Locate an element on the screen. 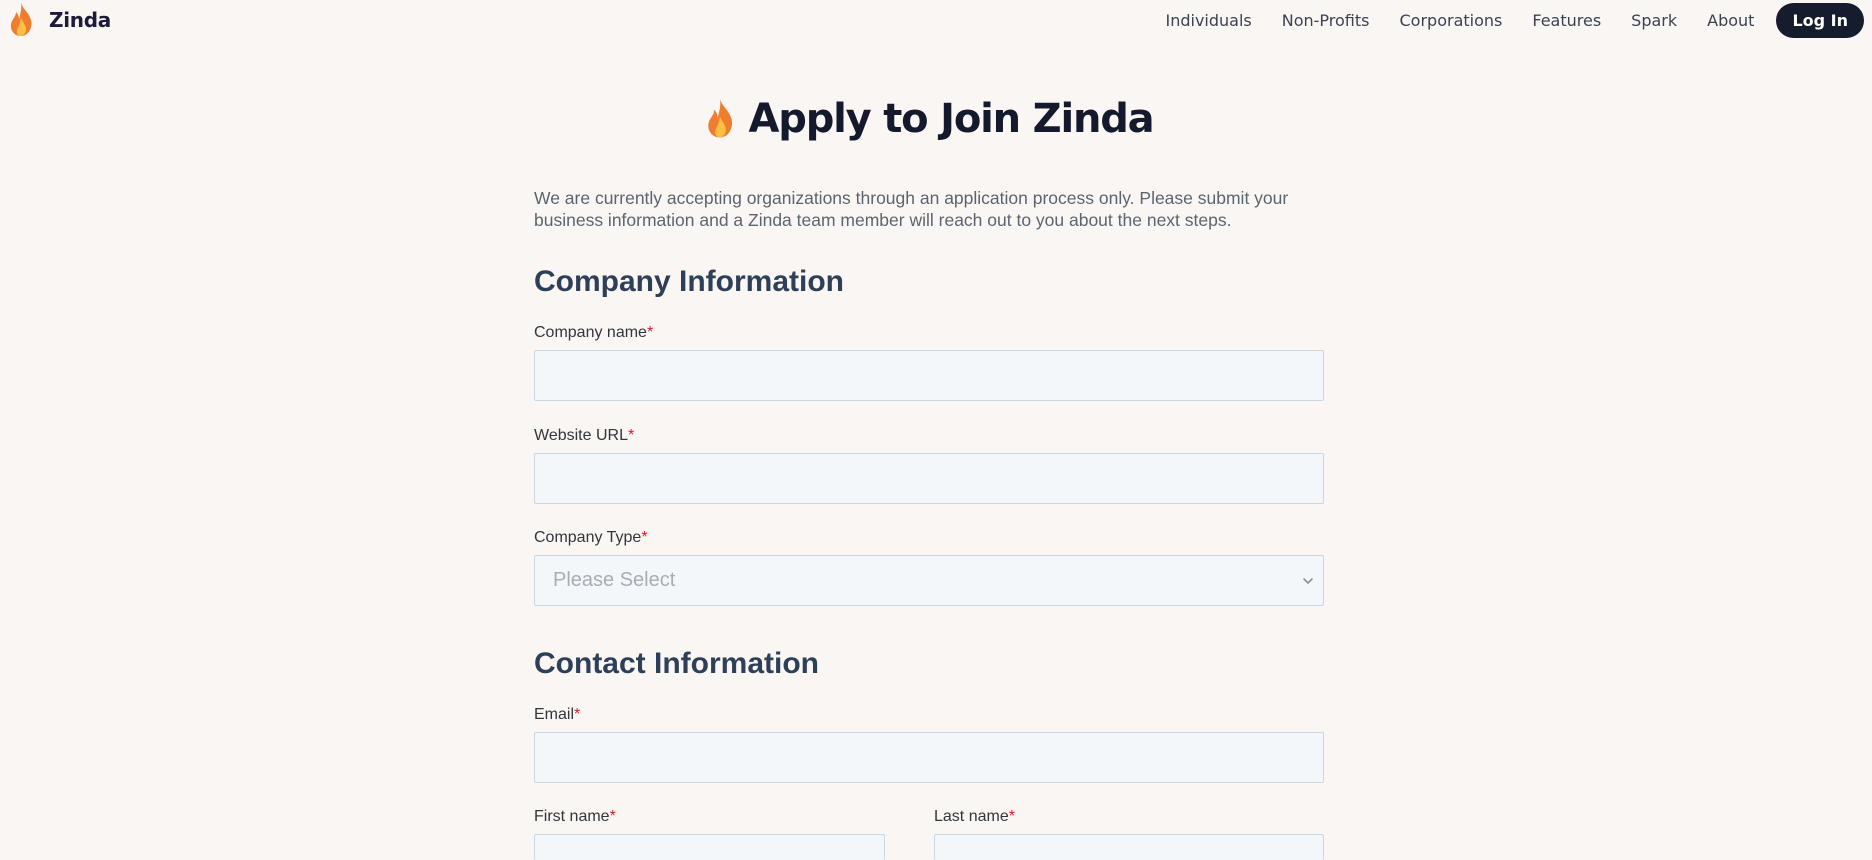  company-type-selected-value: Please Select is located at coordinates (614, 580).